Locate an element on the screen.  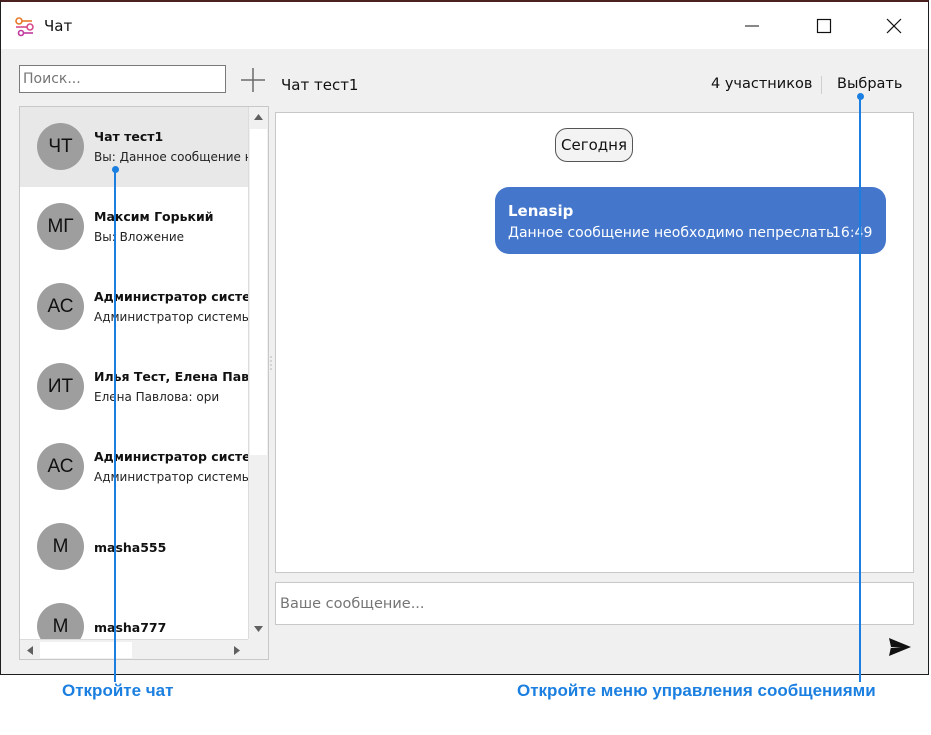
close-icon is located at coordinates (894, 25).